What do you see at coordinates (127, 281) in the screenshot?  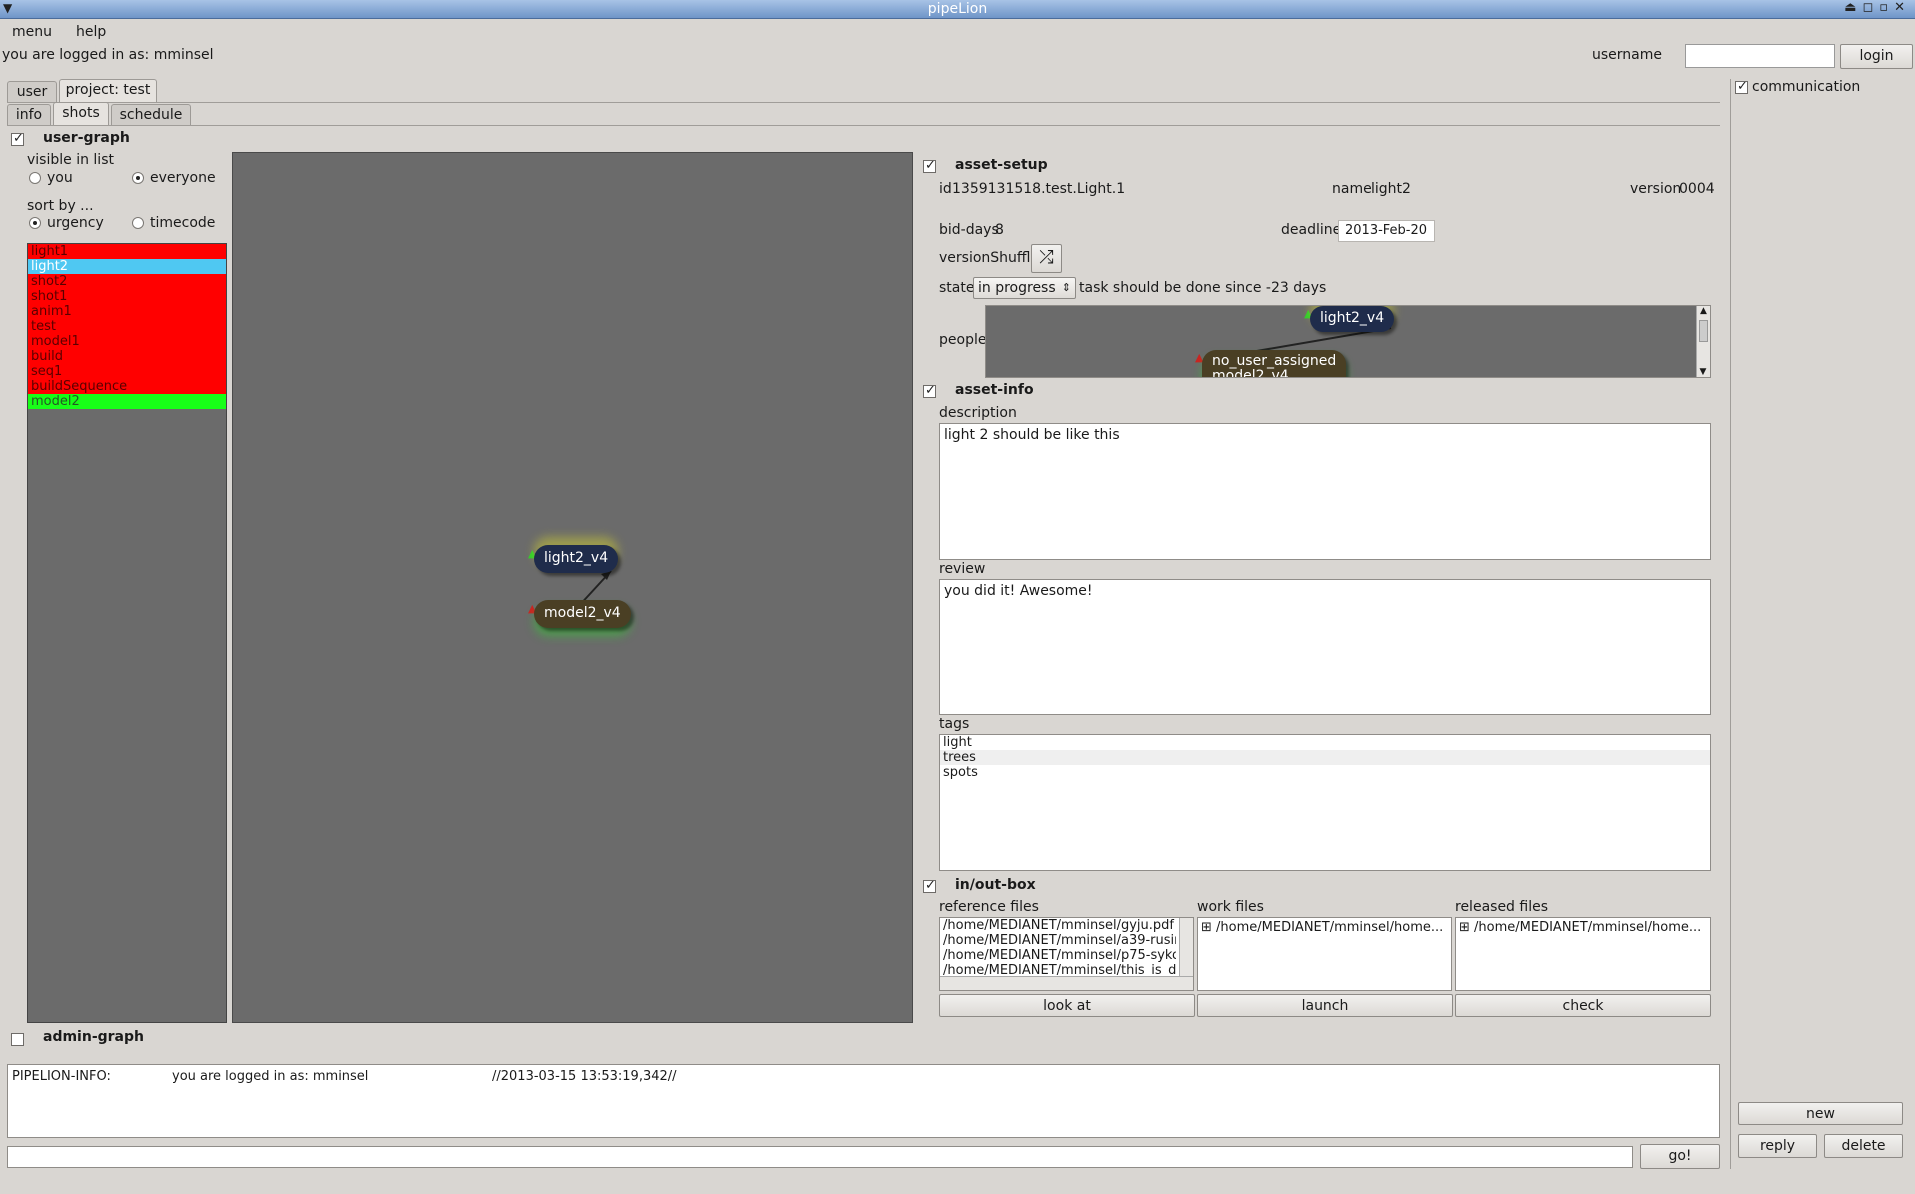 I see `shot-list-item: shot2` at bounding box center [127, 281].